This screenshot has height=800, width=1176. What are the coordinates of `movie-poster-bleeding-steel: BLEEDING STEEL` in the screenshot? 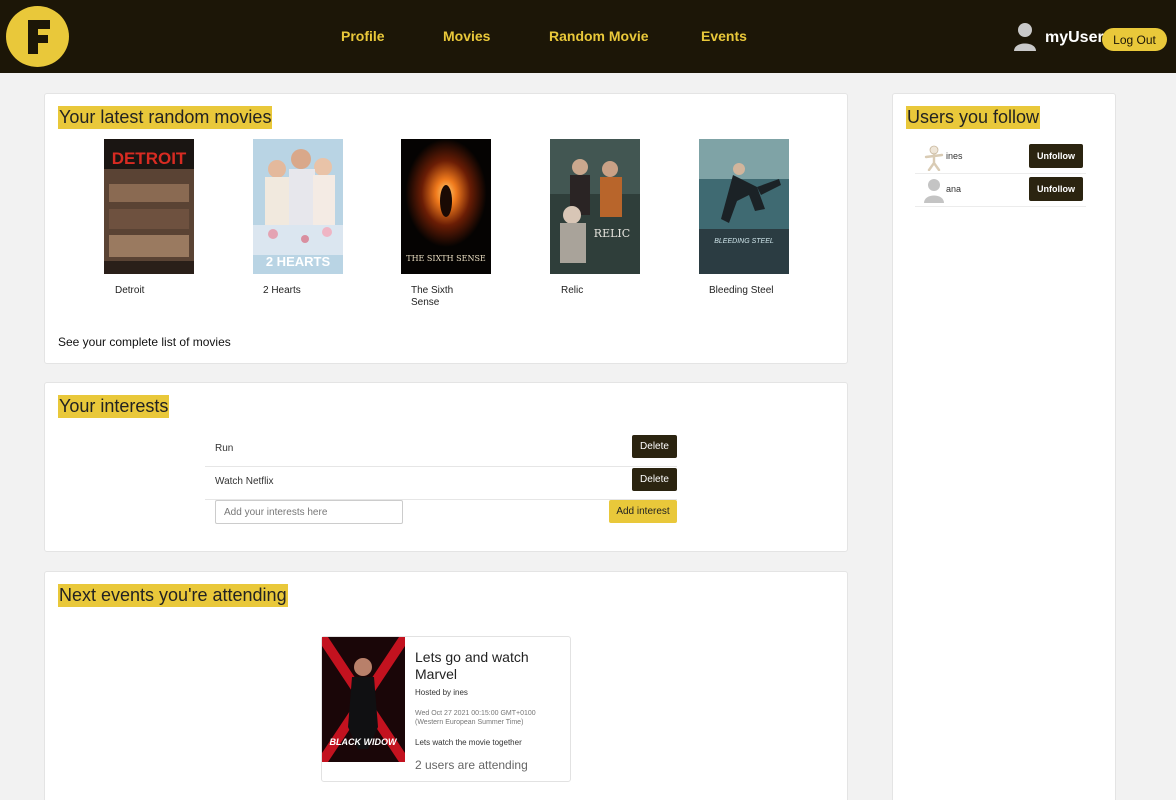 It's located at (744, 206).